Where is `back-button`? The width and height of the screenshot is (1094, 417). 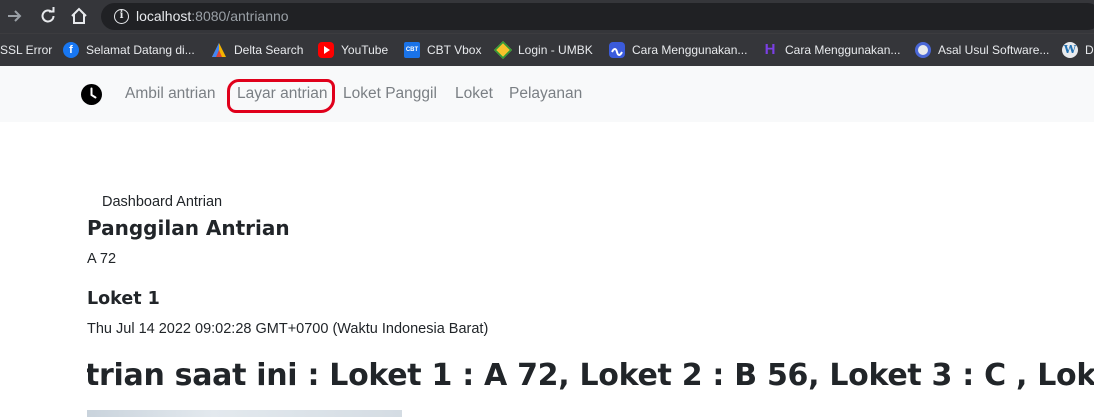
back-button is located at coordinates (15, 16).